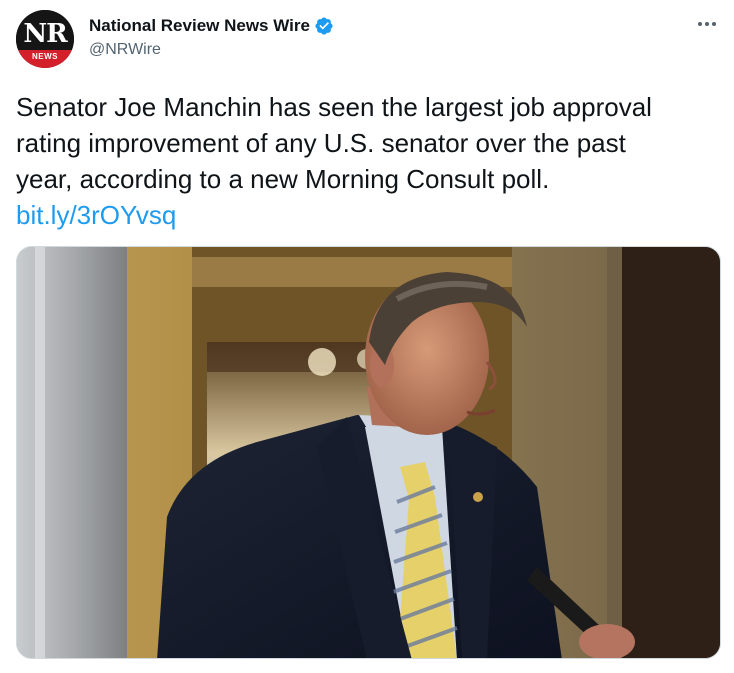 This screenshot has width=734, height=673. I want to click on author-avatar: NR NEWS, so click(45, 39).